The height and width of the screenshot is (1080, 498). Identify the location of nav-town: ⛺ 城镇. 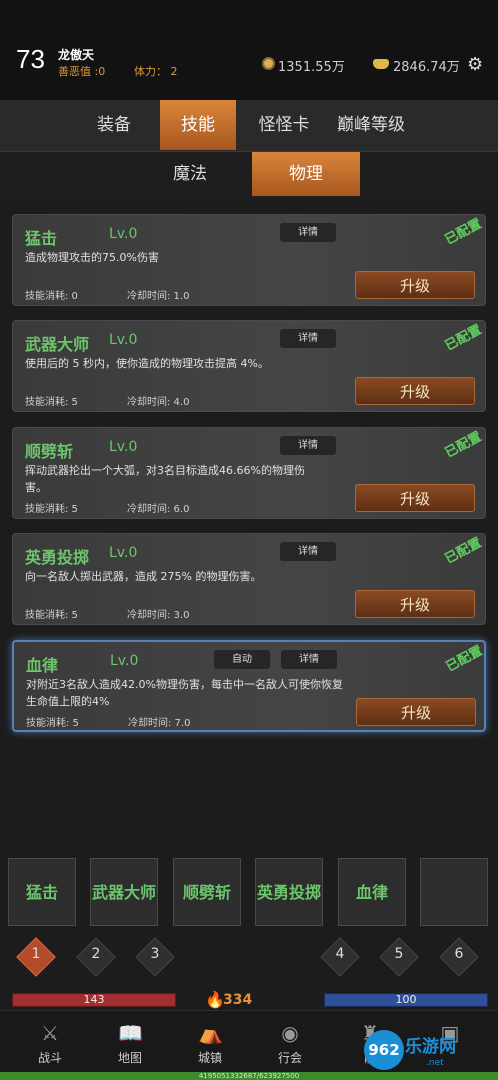
(210, 1042).